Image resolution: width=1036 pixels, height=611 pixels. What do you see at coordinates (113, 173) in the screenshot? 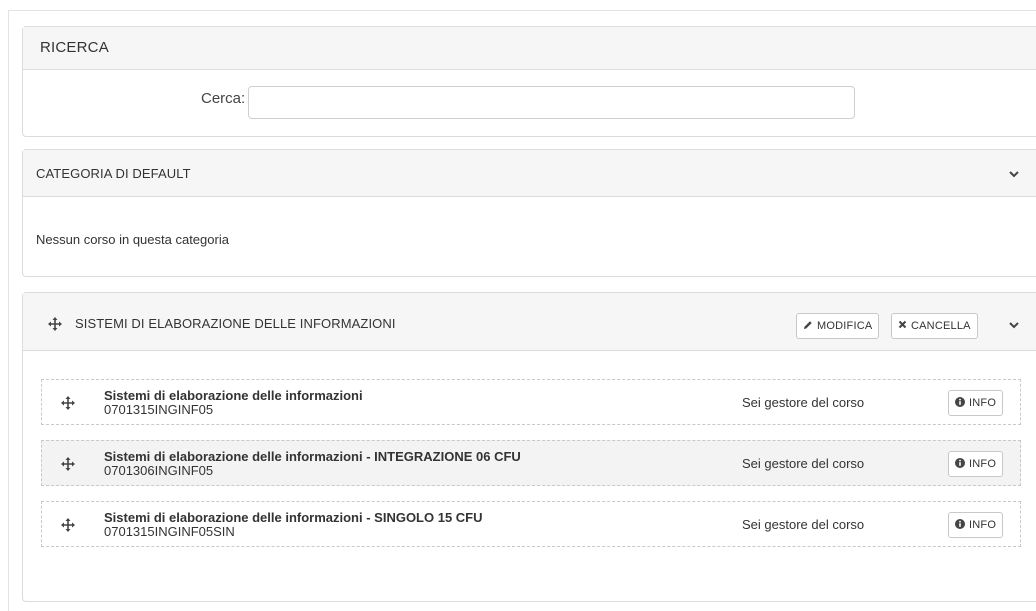
I see `default-category-title: CATEGORIA DI DEFAULT` at bounding box center [113, 173].